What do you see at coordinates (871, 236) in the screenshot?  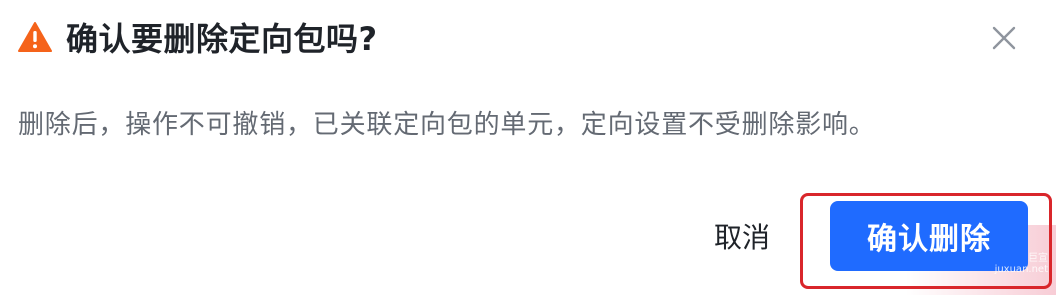 I see `dialog-footer: 取消 确认删除` at bounding box center [871, 236].